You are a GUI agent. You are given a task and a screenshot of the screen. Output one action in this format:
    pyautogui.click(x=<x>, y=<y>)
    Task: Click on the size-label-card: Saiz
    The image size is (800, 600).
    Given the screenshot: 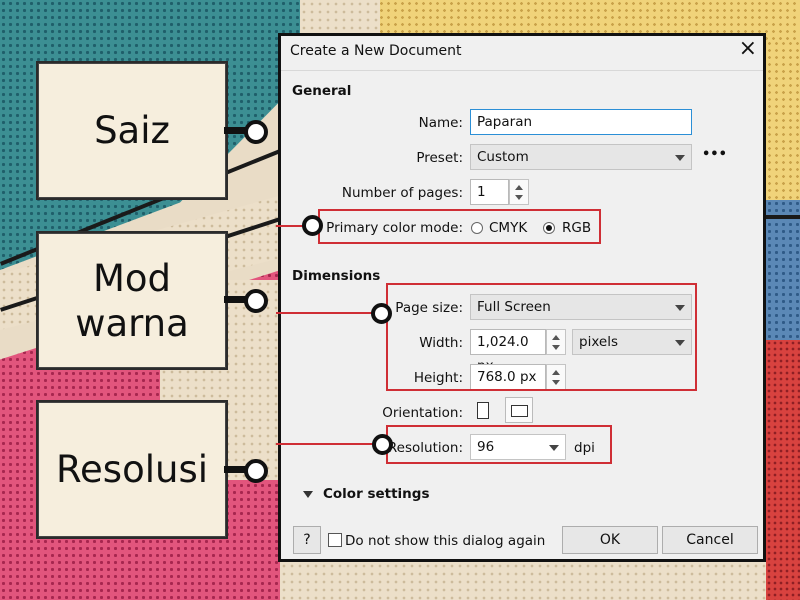 What is the action you would take?
    pyautogui.click(x=132, y=130)
    